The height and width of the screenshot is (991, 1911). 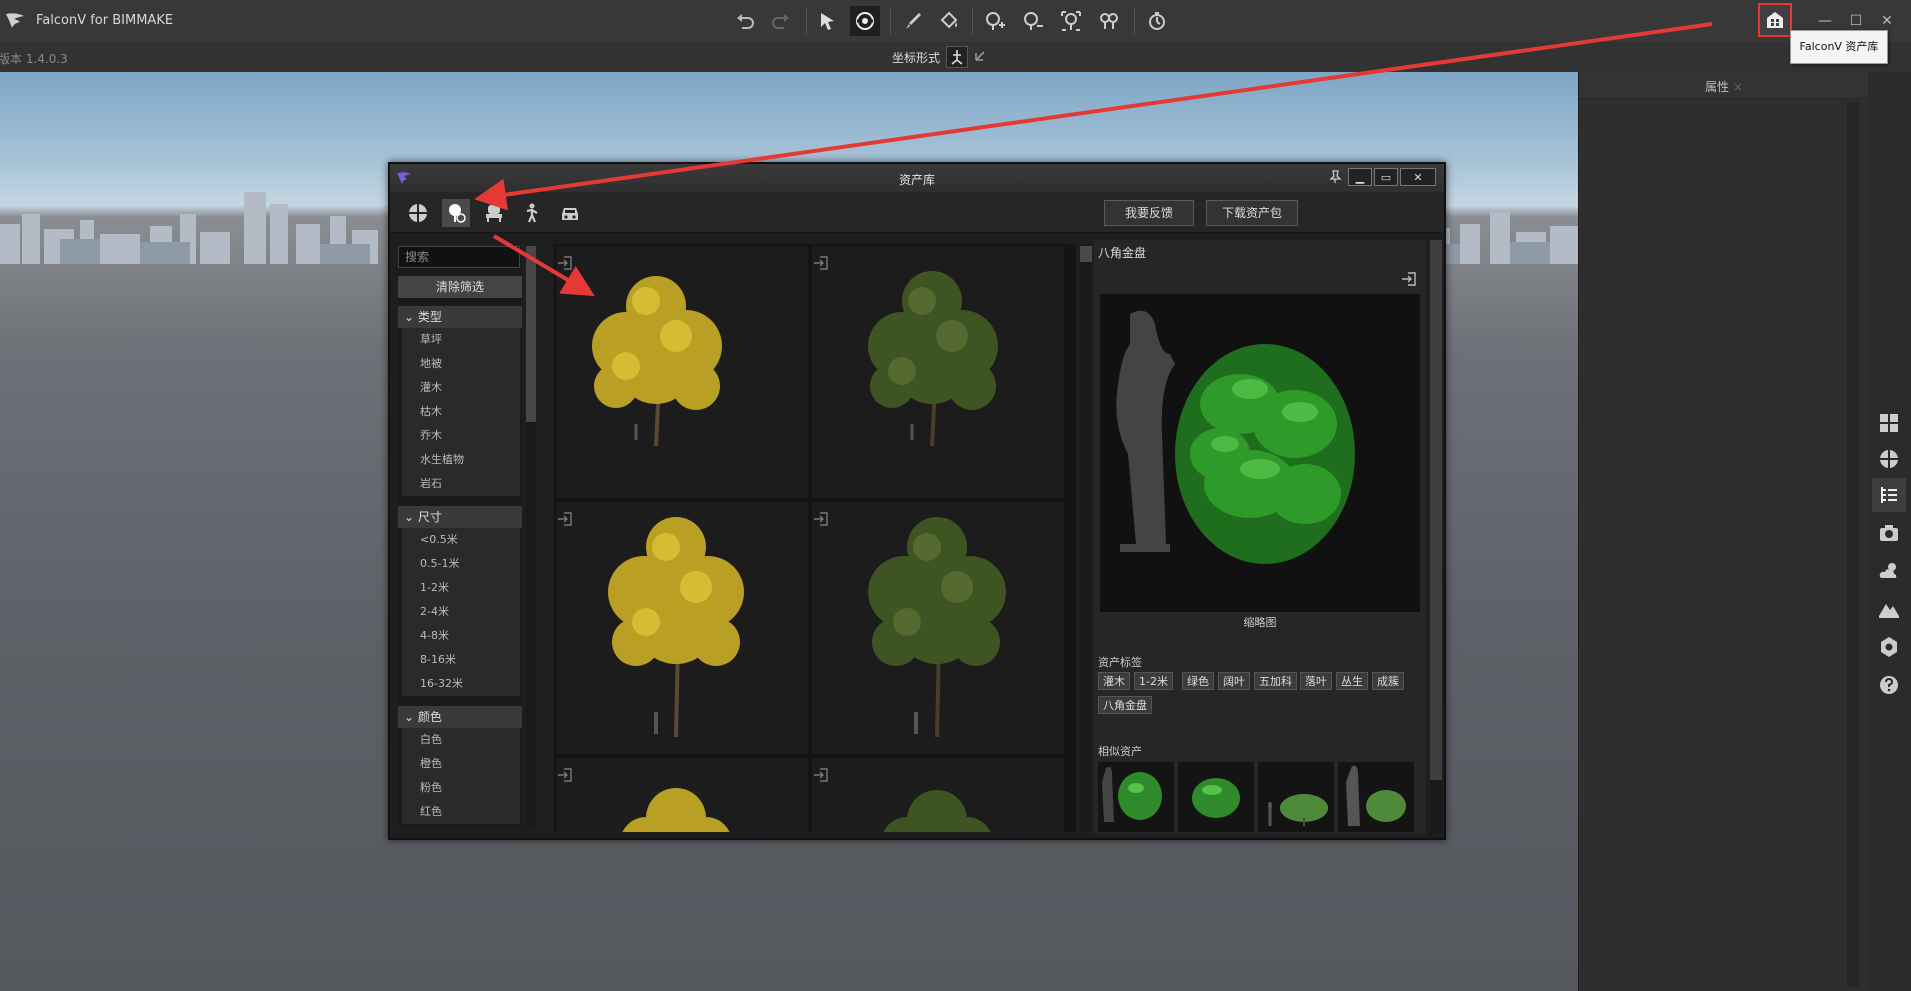 I want to click on filter-item: <0.5米, so click(x=461, y=540).